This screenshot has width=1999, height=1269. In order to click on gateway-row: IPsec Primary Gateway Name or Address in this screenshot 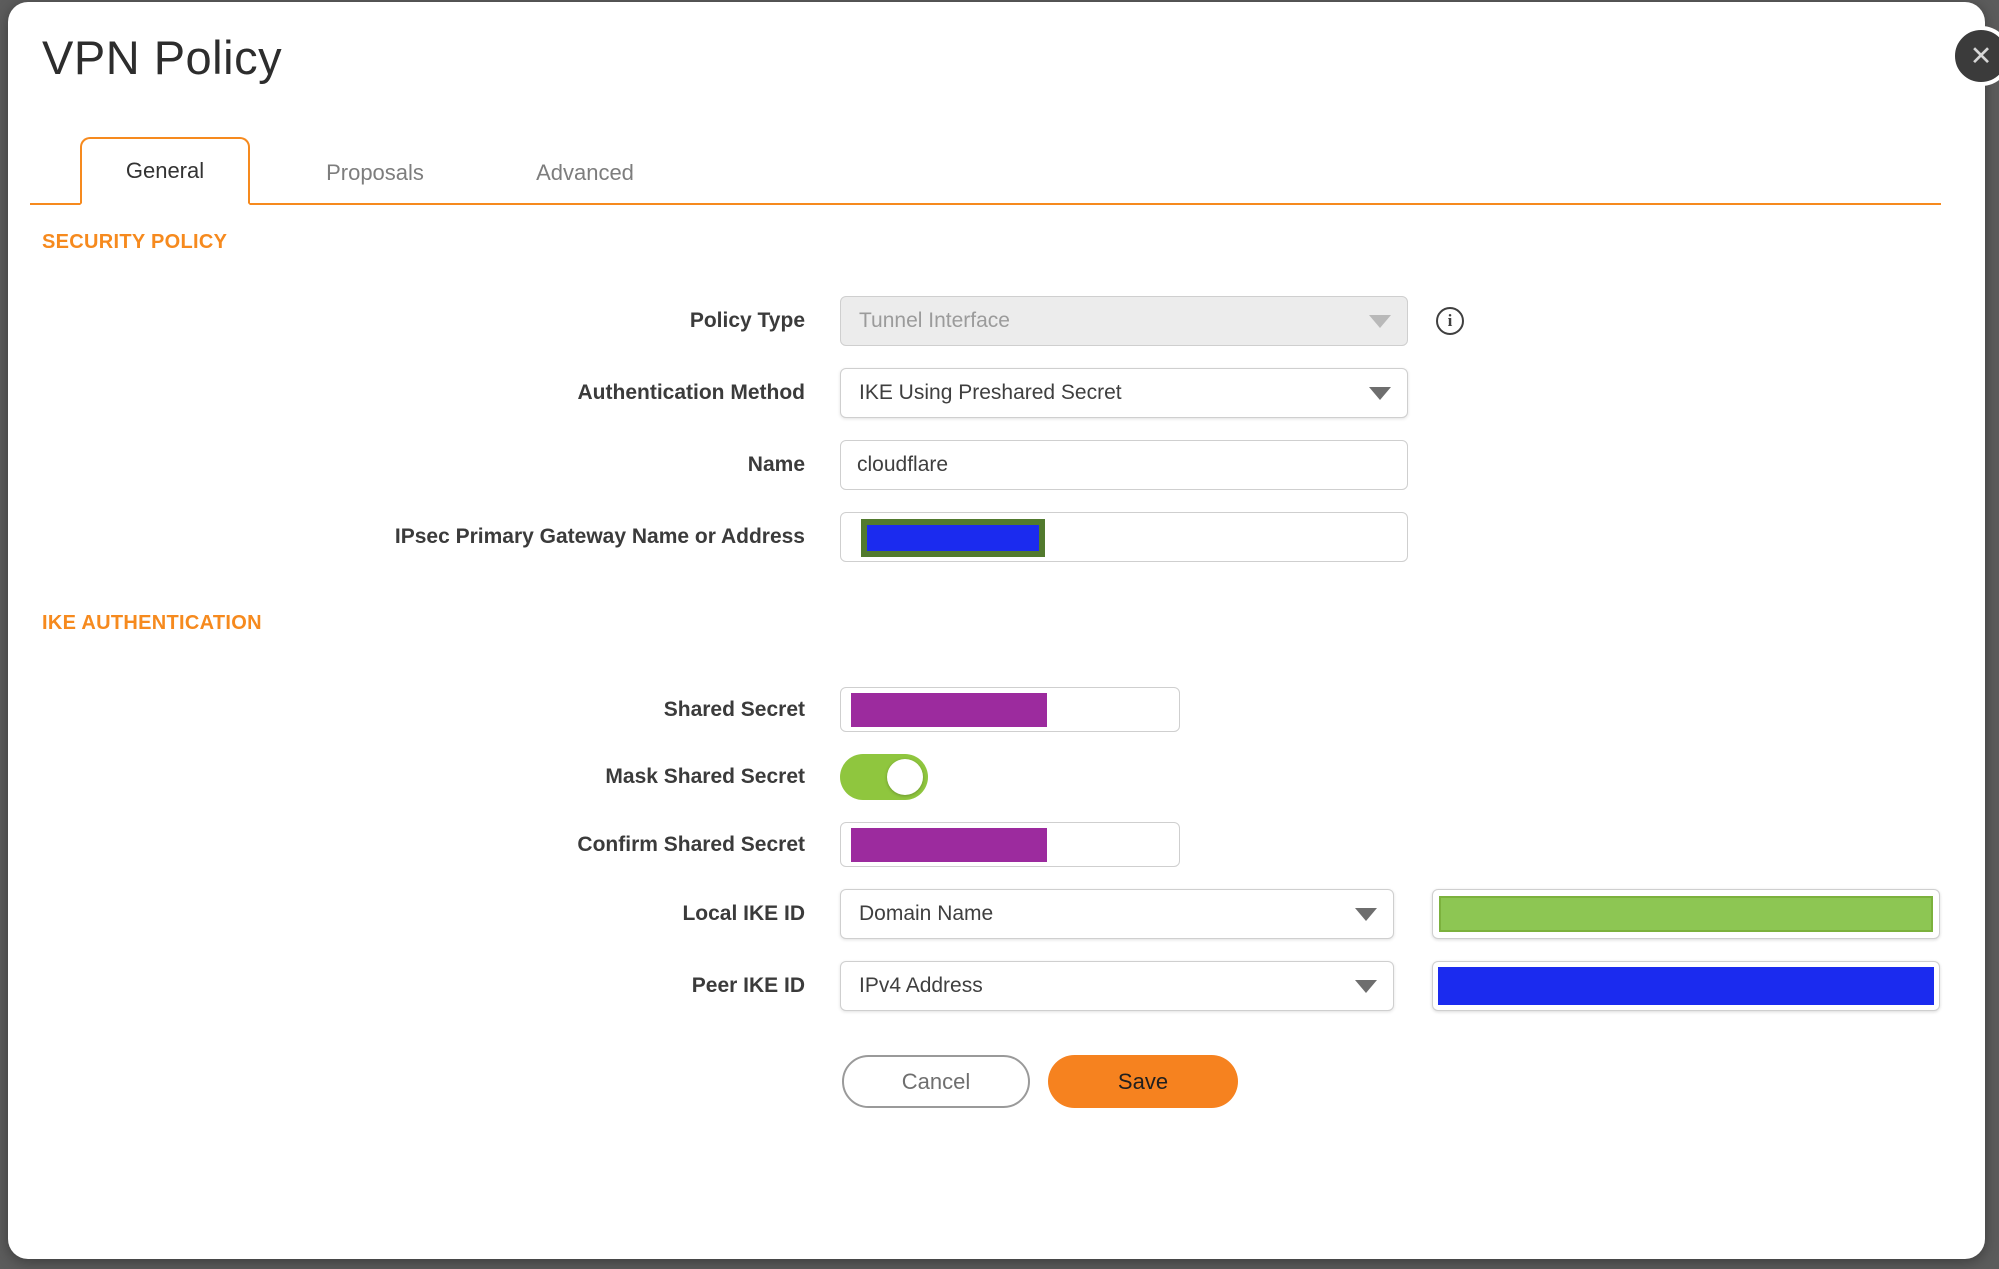, I will do `click(996, 537)`.